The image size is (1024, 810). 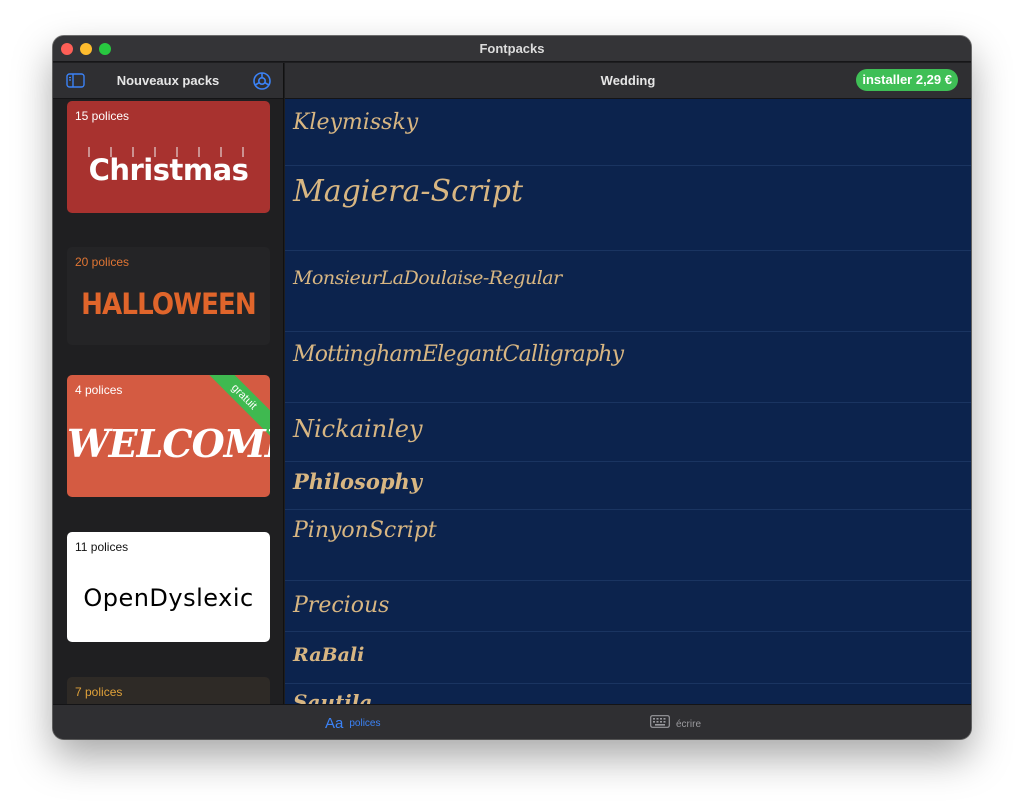 I want to click on font-row: Philosophy, so click(x=628, y=486).